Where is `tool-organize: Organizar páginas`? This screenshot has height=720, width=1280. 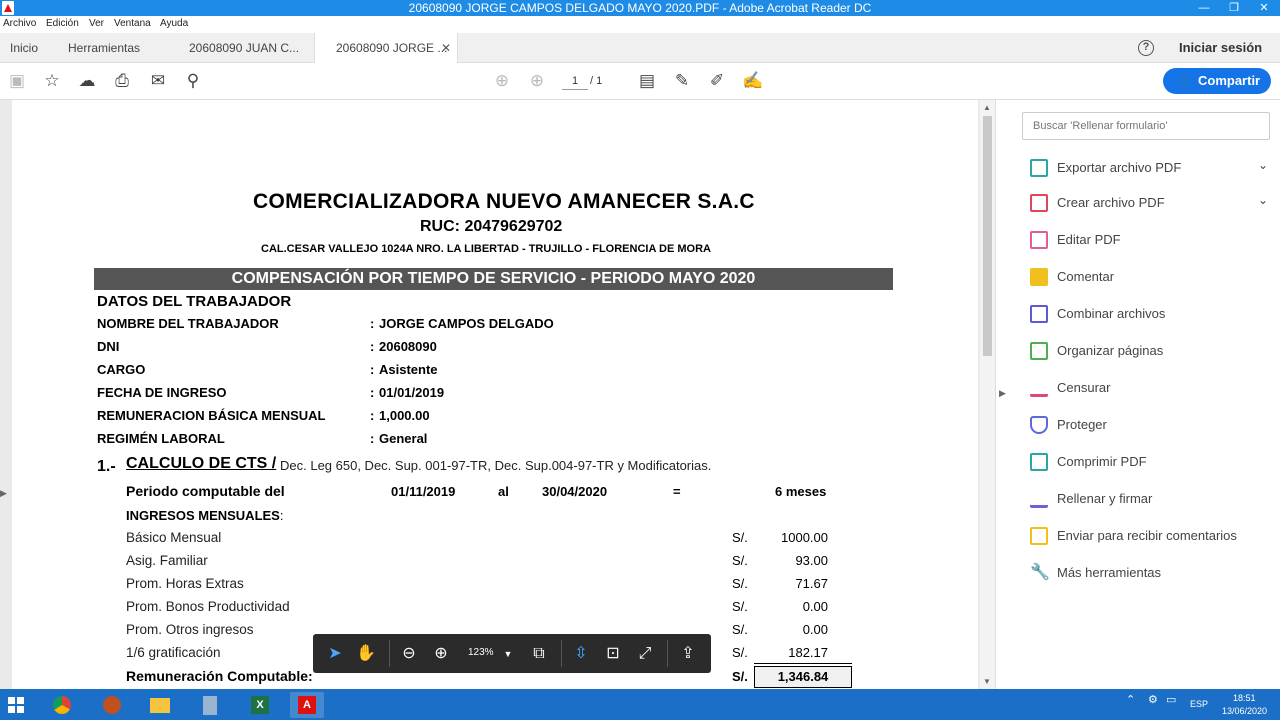
tool-organize: Organizar páginas is located at coordinates (1154, 352).